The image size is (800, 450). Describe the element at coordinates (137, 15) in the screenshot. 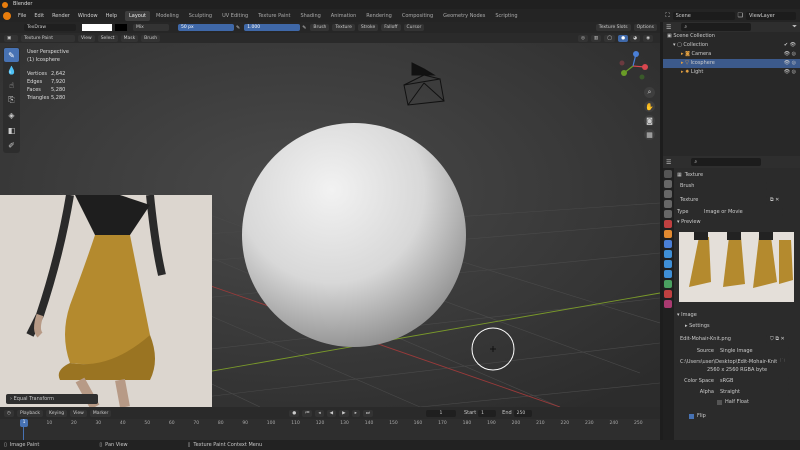

I see `tab-layout: Layout` at that location.